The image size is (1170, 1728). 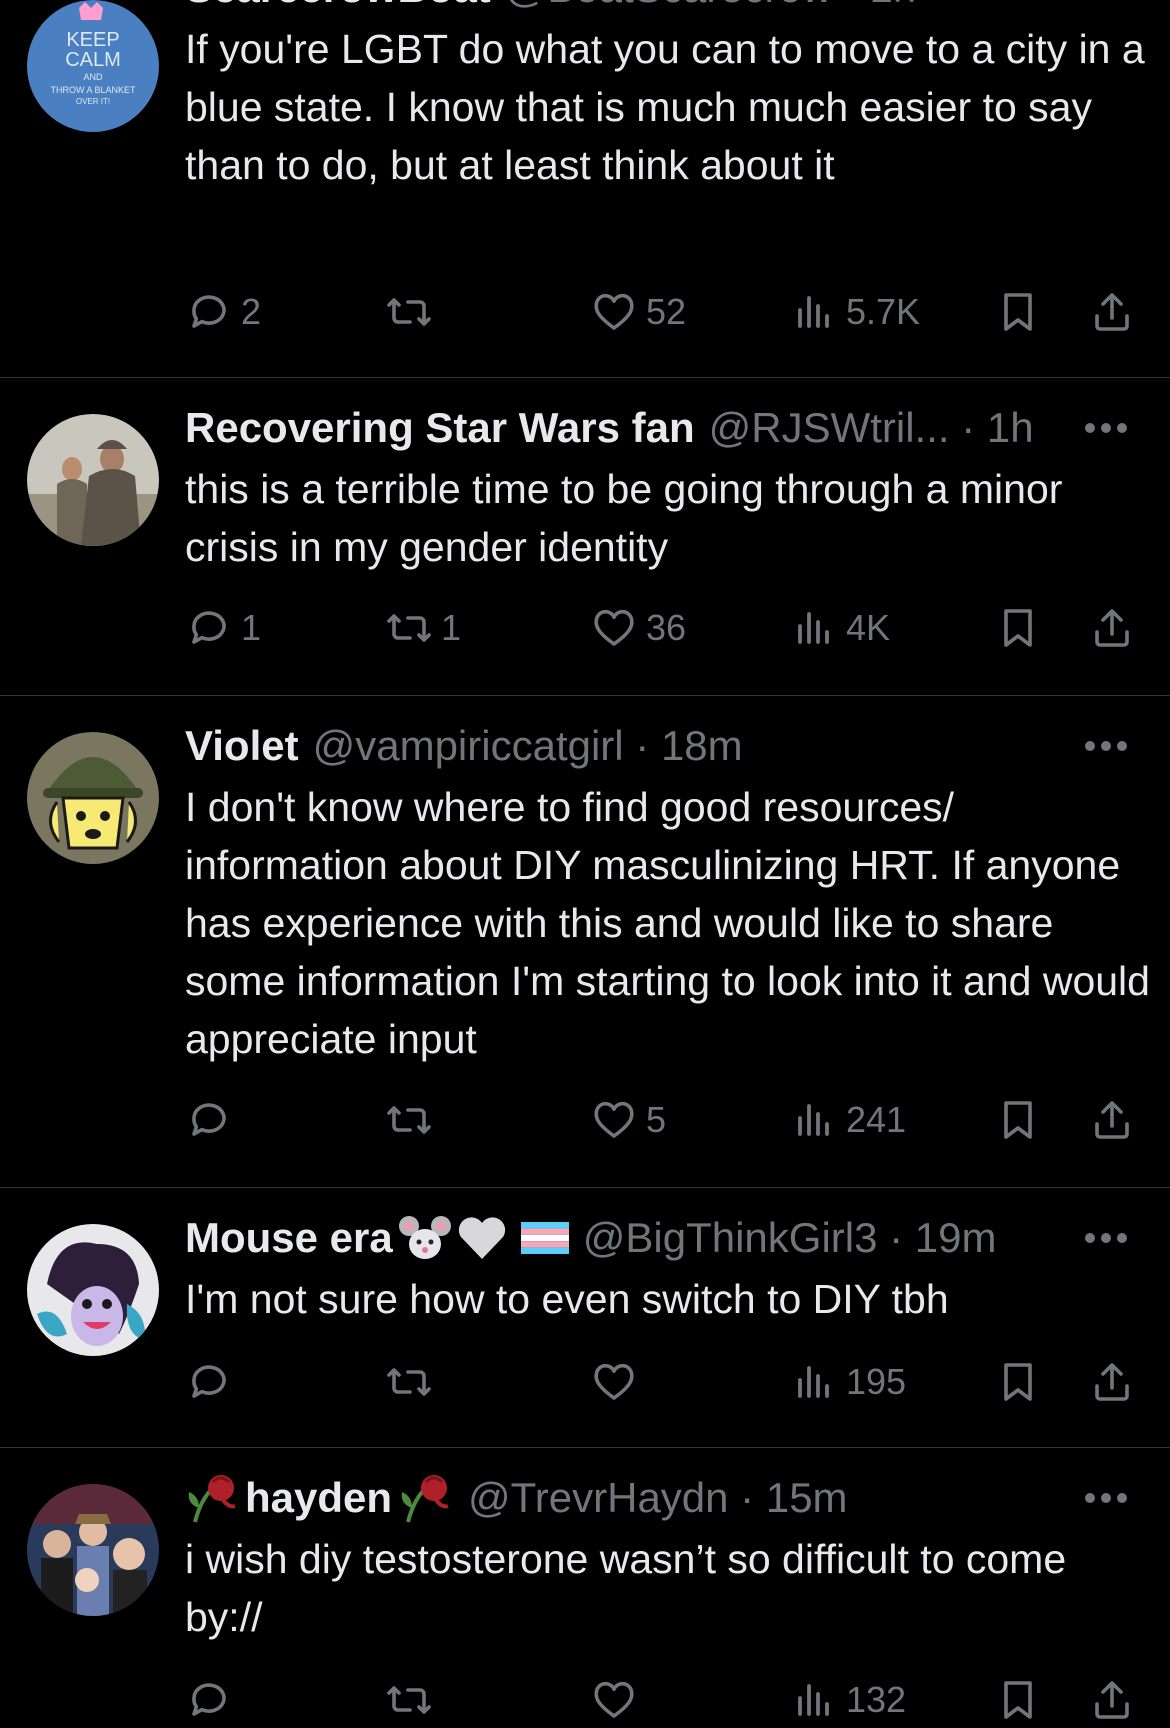 I want to click on handle-and-time: @vampiriccatgirl · 18m, so click(x=528, y=746).